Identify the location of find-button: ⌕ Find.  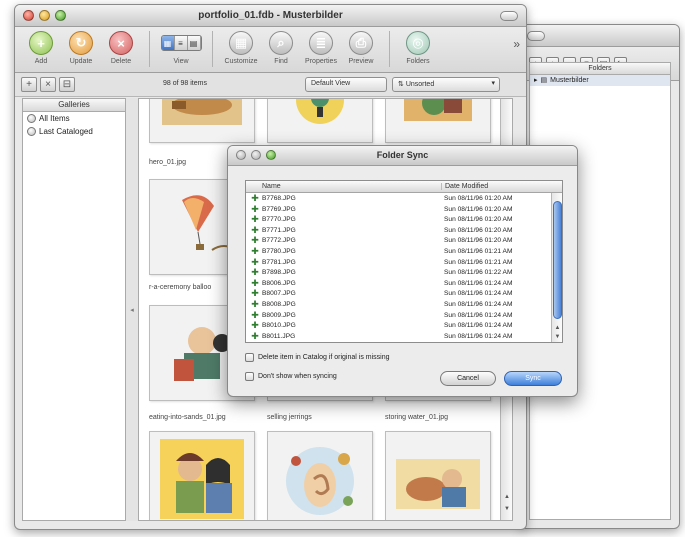
(281, 48).